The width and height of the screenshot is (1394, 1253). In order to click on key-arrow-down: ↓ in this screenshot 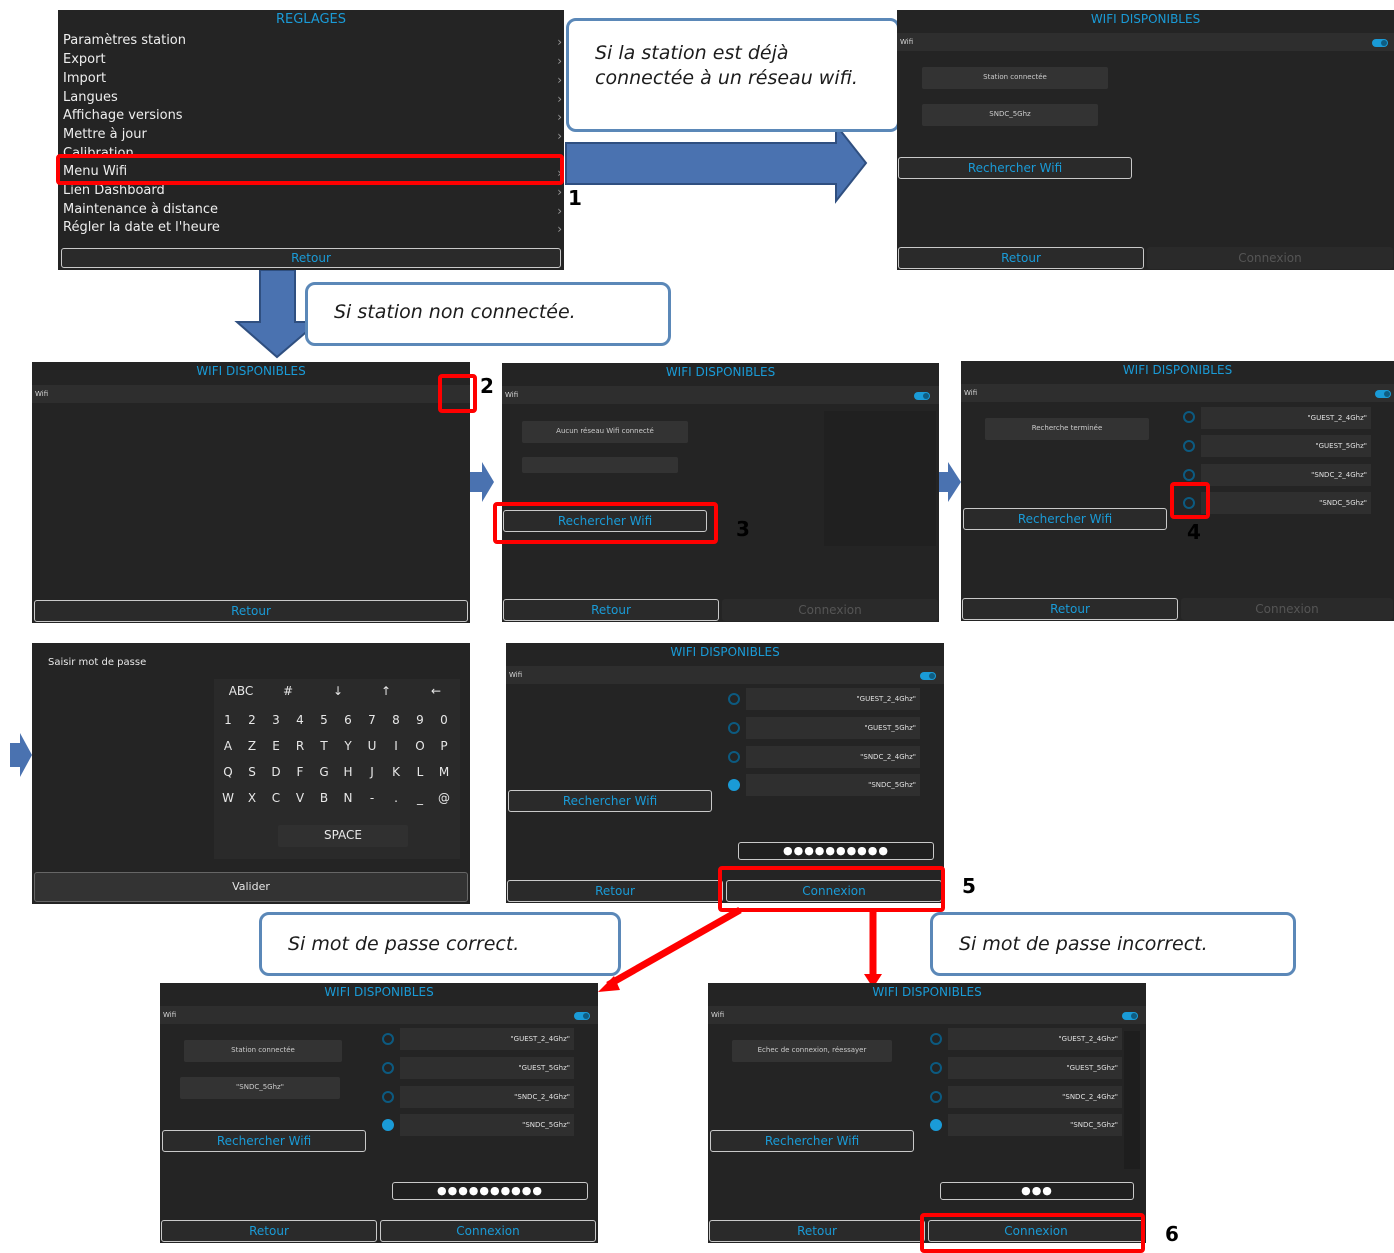, I will do `click(338, 691)`.